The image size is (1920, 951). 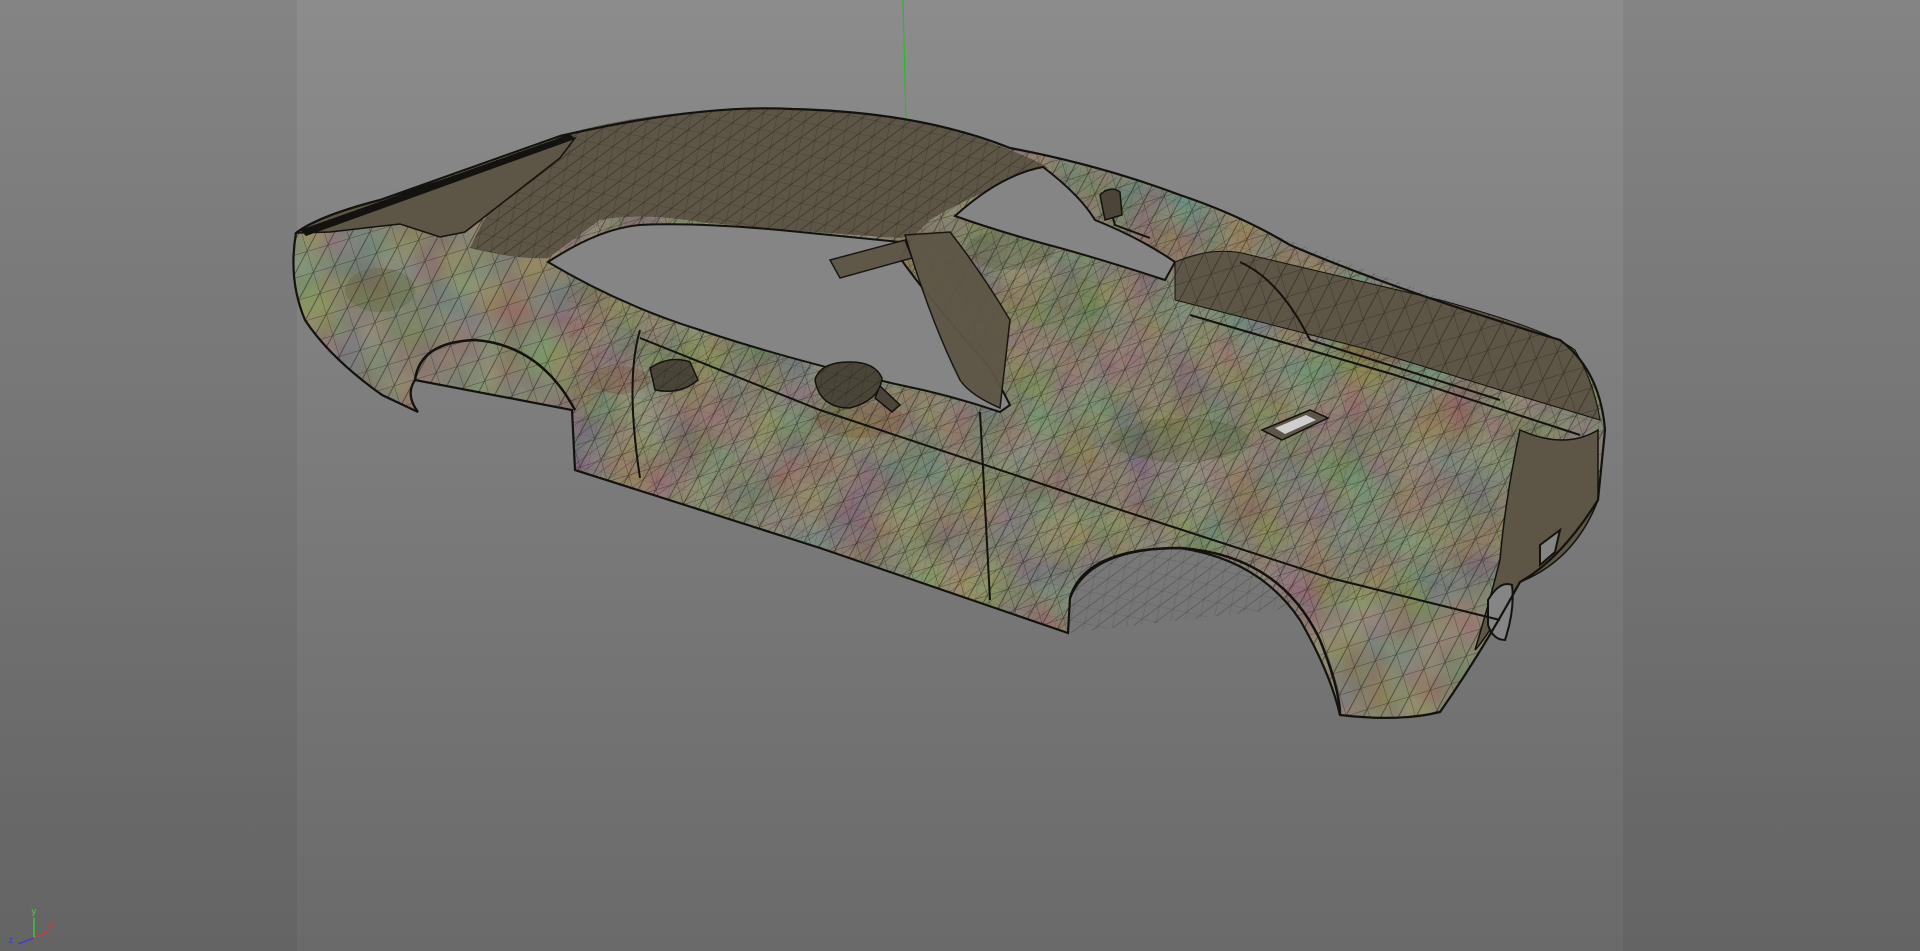 What do you see at coordinates (30, 927) in the screenshot?
I see `axis-orientation-gizmo: x y z` at bounding box center [30, 927].